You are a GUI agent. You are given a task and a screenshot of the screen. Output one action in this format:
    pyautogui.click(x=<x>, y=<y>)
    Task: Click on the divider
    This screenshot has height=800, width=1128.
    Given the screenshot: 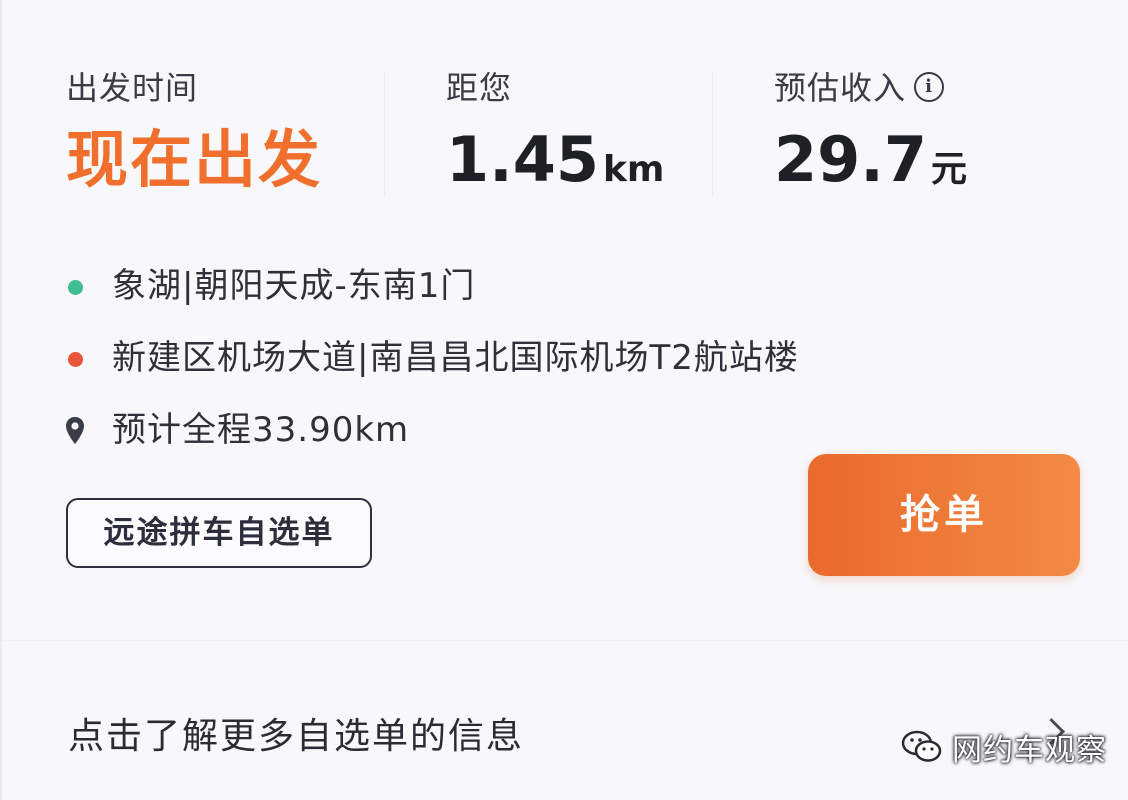 What is the action you would take?
    pyautogui.click(x=565, y=640)
    